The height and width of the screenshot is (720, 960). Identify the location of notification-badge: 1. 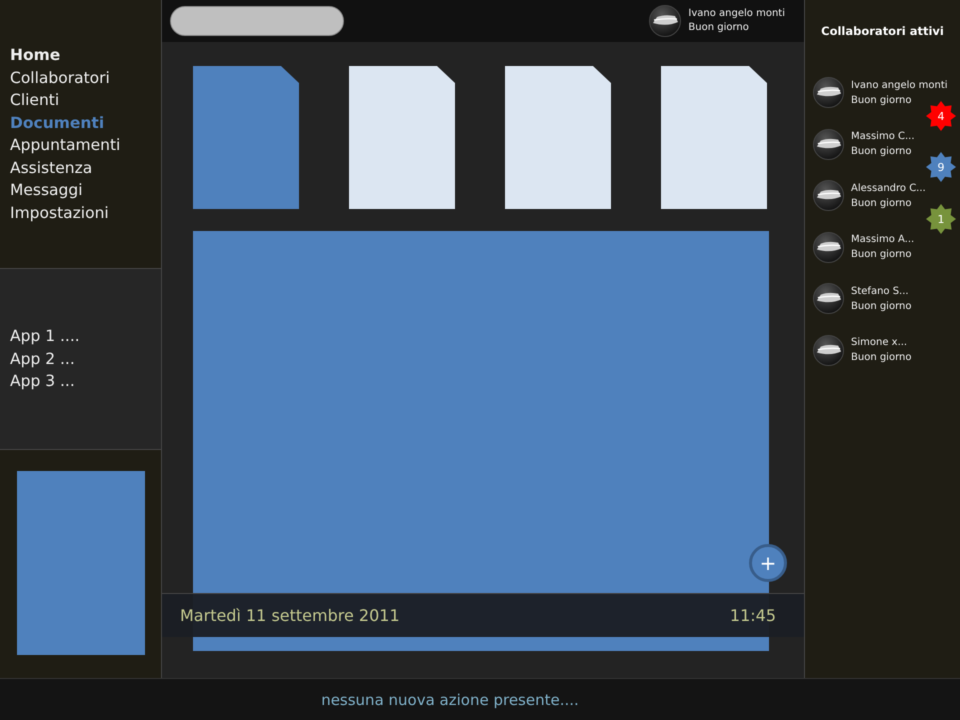
(941, 219).